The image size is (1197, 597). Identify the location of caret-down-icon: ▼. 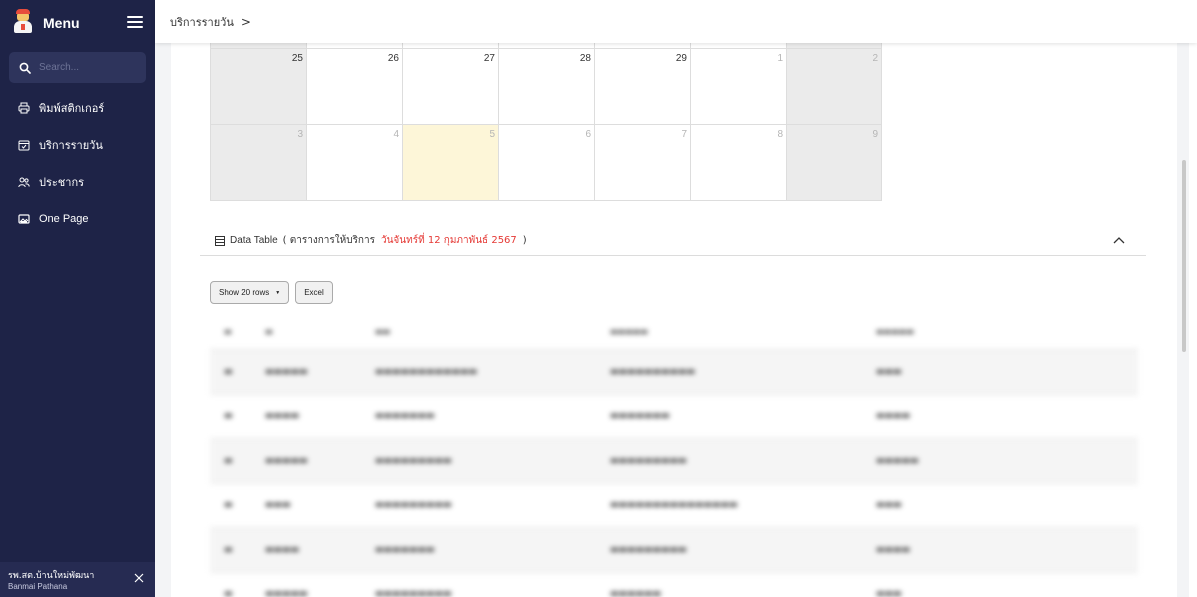
(278, 292).